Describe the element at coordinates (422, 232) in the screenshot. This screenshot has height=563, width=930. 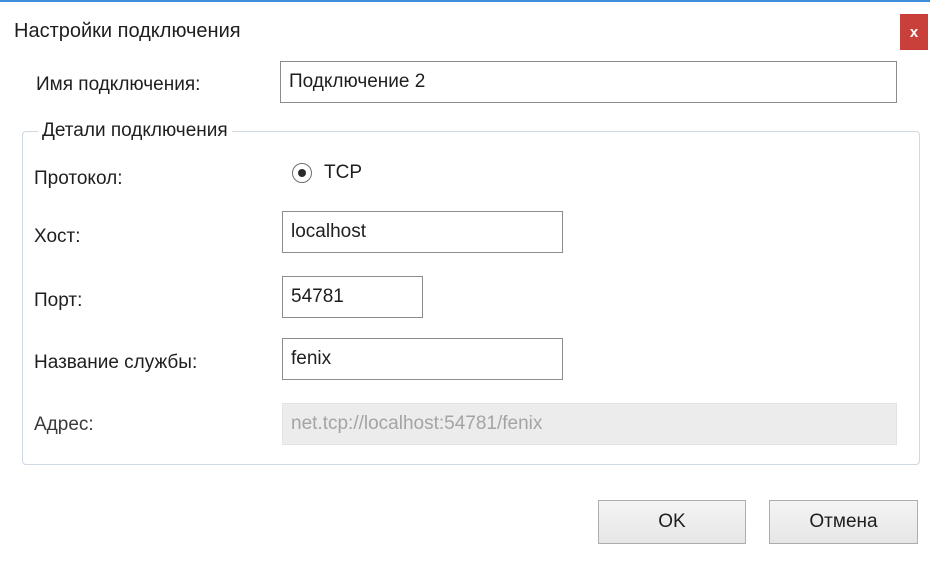
I see `host-input` at that location.